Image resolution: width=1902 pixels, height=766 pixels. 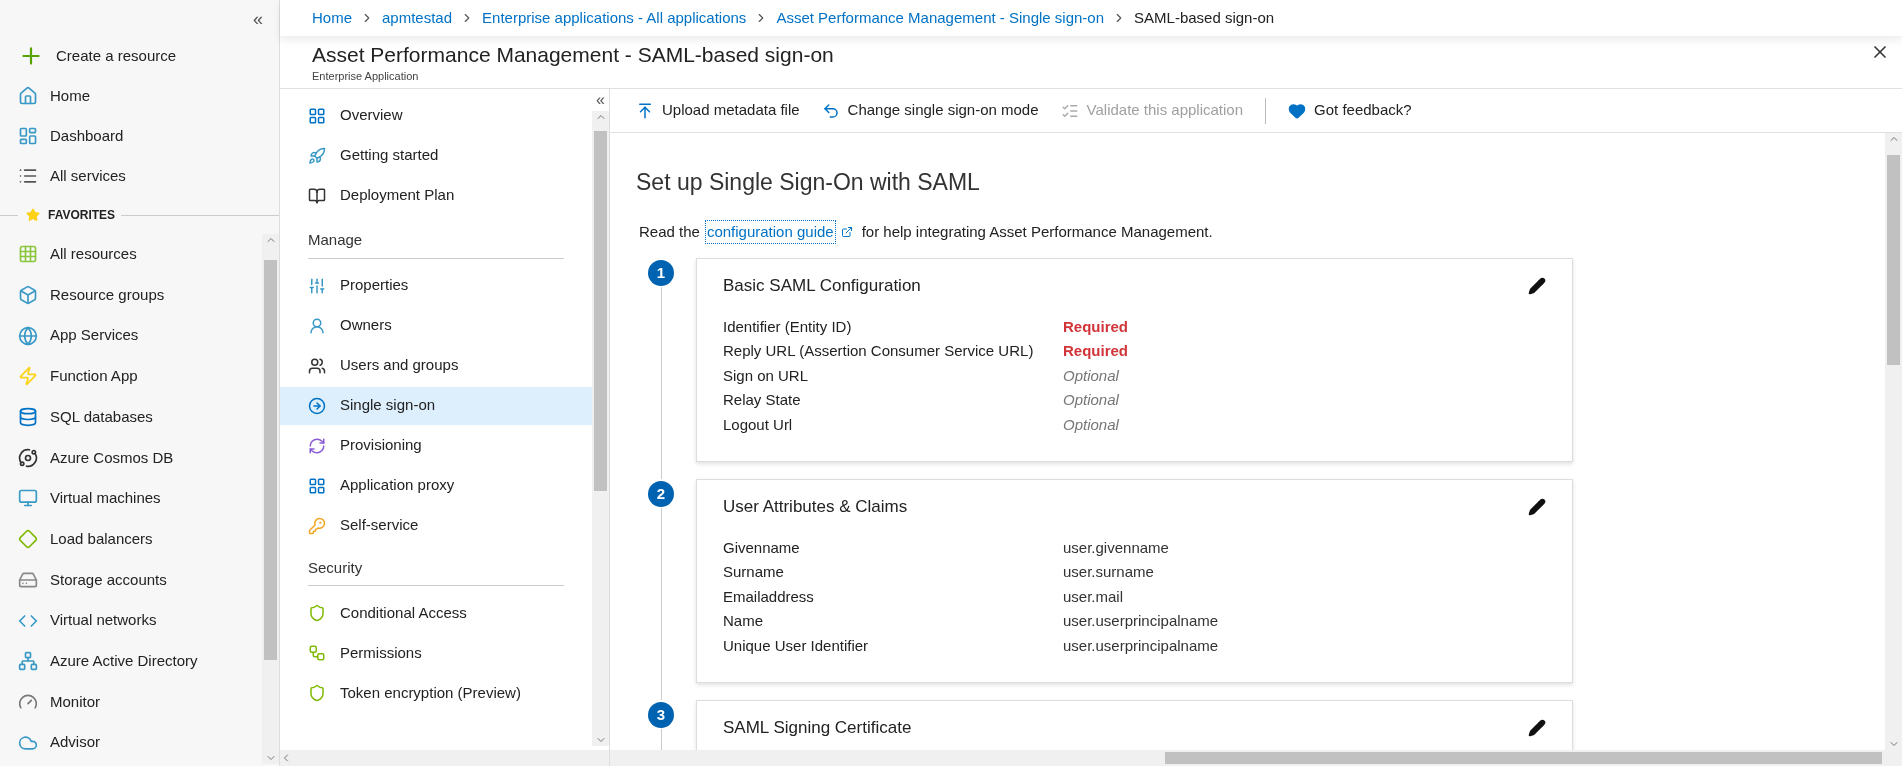 What do you see at coordinates (317, 155) in the screenshot?
I see `rocket-icon` at bounding box center [317, 155].